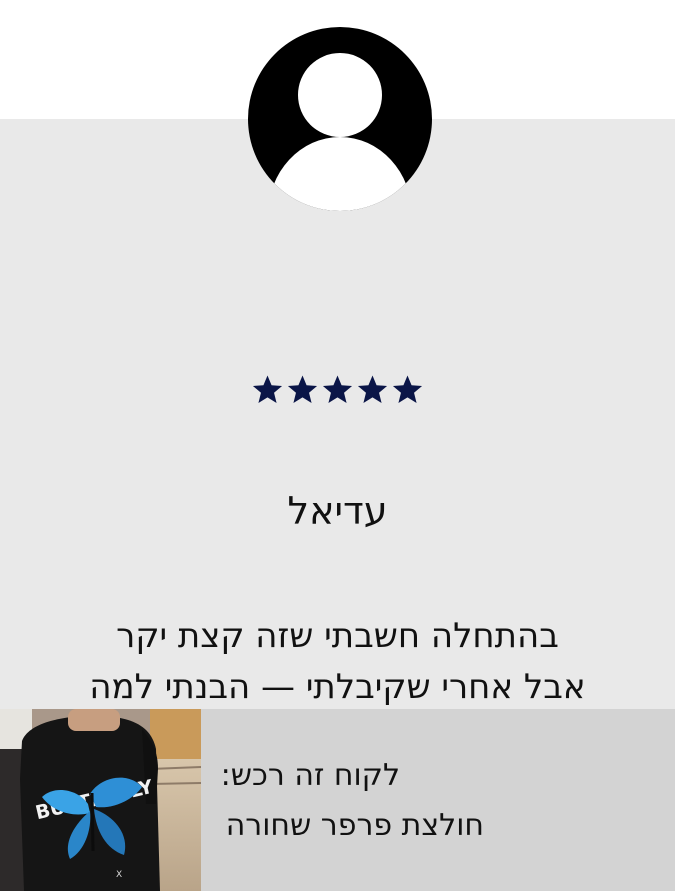 This screenshot has width=675, height=891. What do you see at coordinates (355, 826) in the screenshot?
I see `product-name-link: חולצת פרפר שחורה` at bounding box center [355, 826].